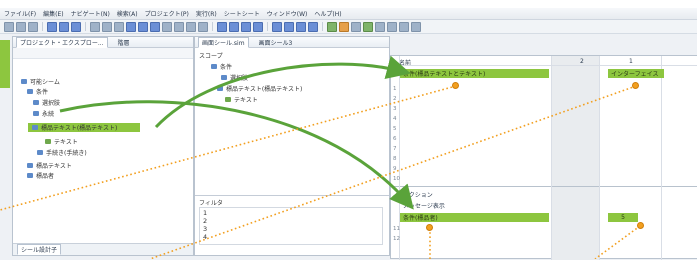  What do you see at coordinates (43, 113) in the screenshot?
I see `tree-item: 永続` at bounding box center [43, 113].